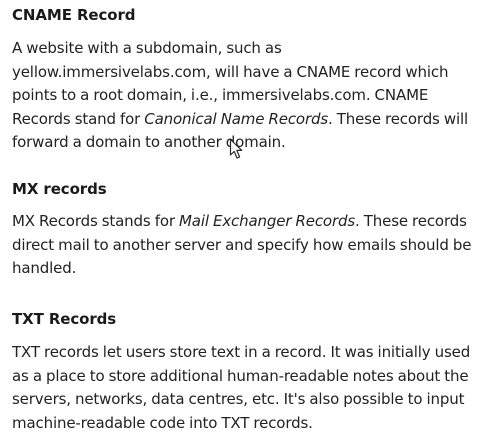 Image resolution: width=487 pixels, height=448 pixels. I want to click on mx-text-1: MX Records stands for, so click(95, 221).